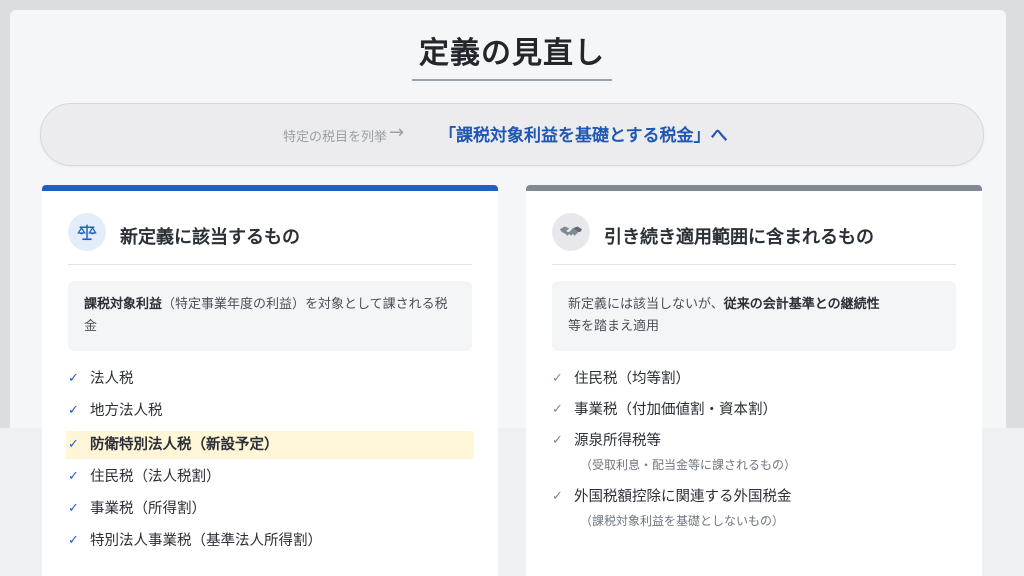 This screenshot has height=576, width=1024. I want to click on list-item: ✓ 地方法人税, so click(270, 415).